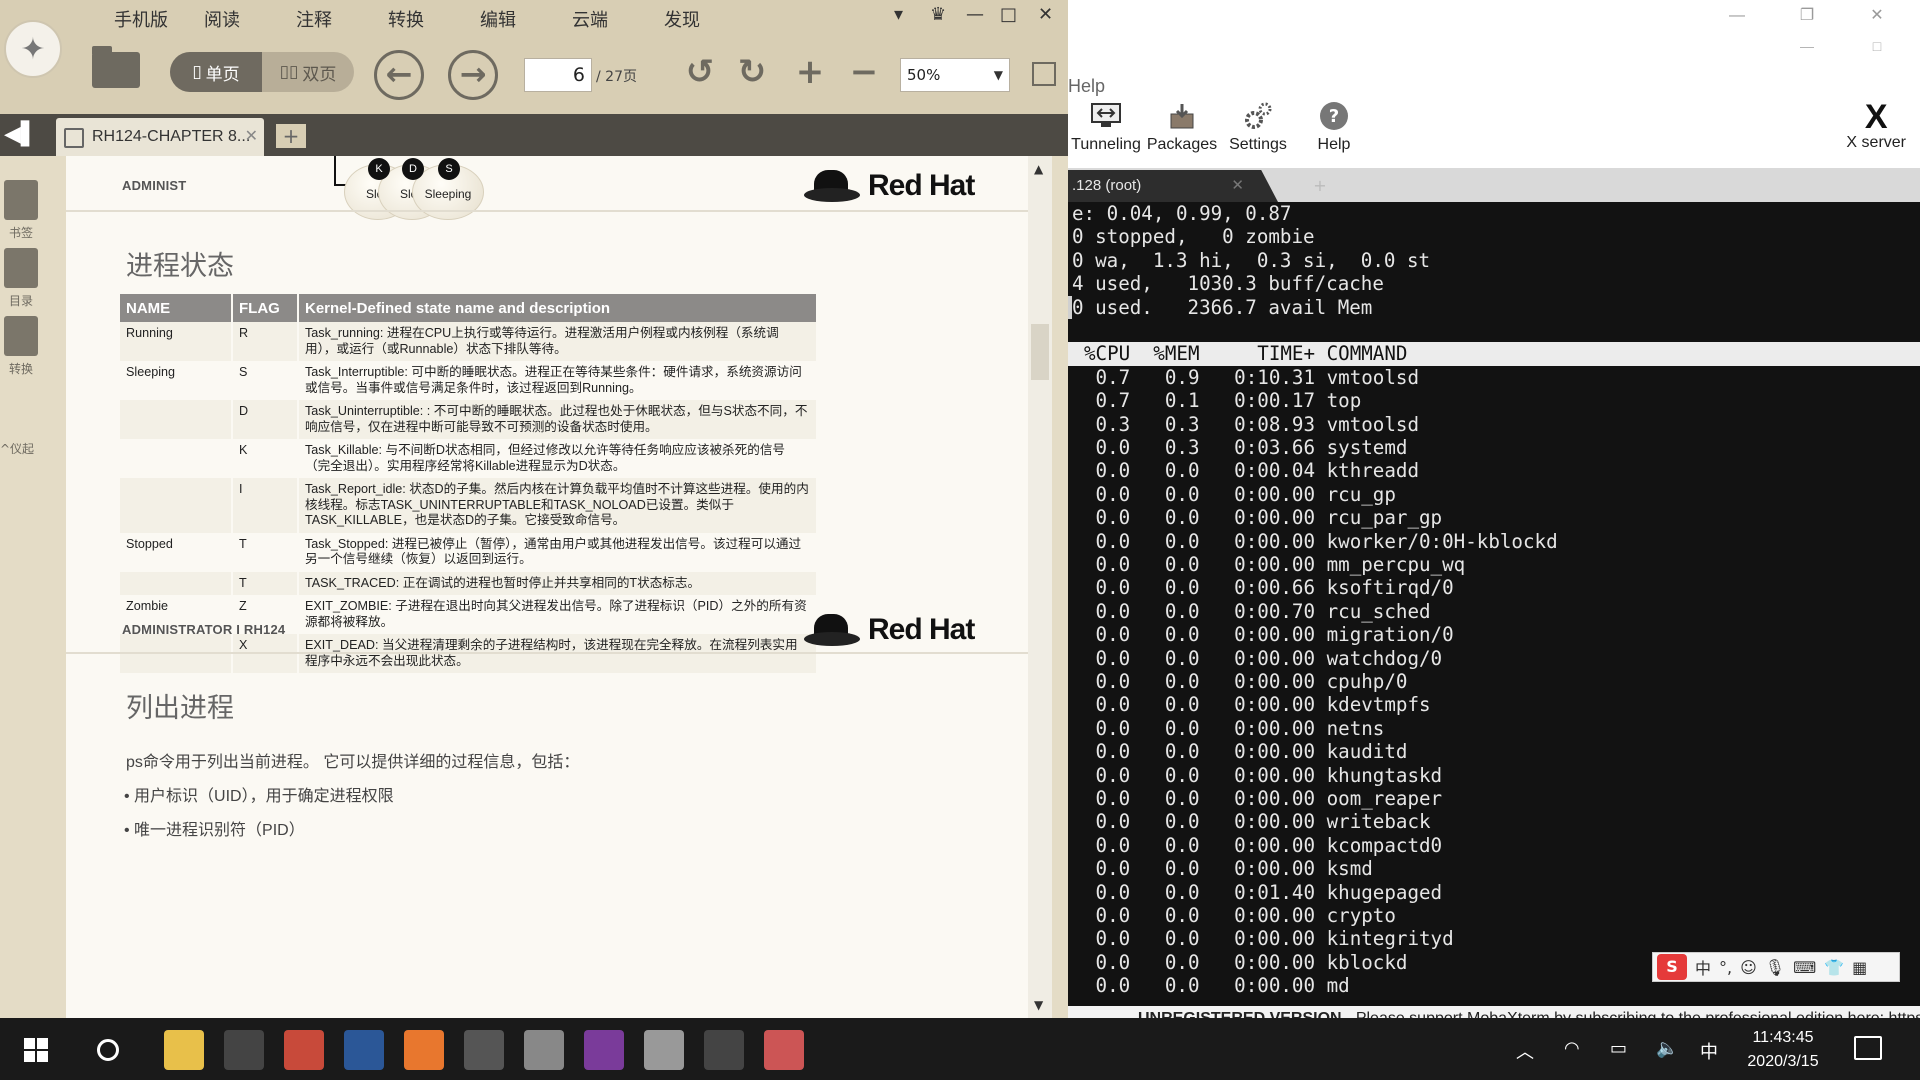 The image size is (1920, 1080). I want to click on rotate-right-icon: ↻, so click(752, 72).